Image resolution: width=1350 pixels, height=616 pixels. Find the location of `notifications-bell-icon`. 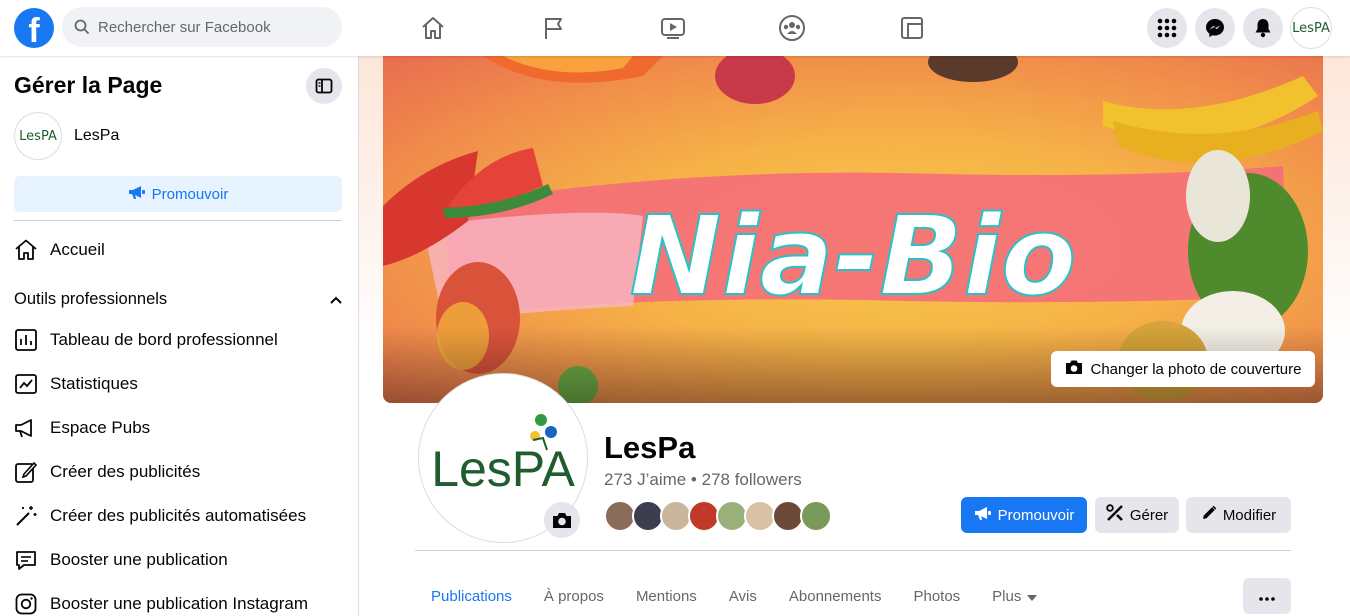

notifications-bell-icon is located at coordinates (1263, 28).